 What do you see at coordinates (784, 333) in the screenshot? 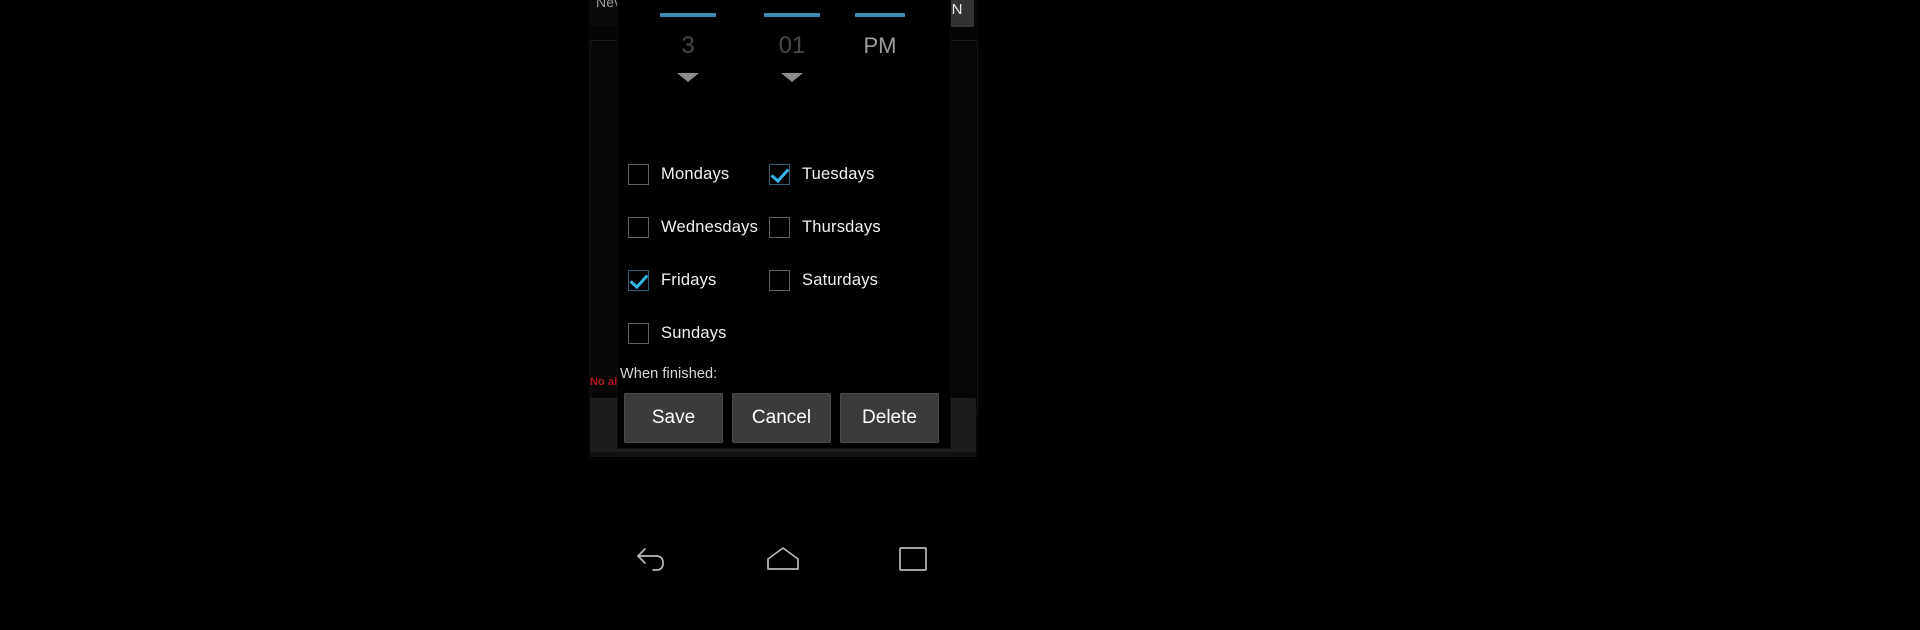
I see `day-row: Sundays` at bounding box center [784, 333].